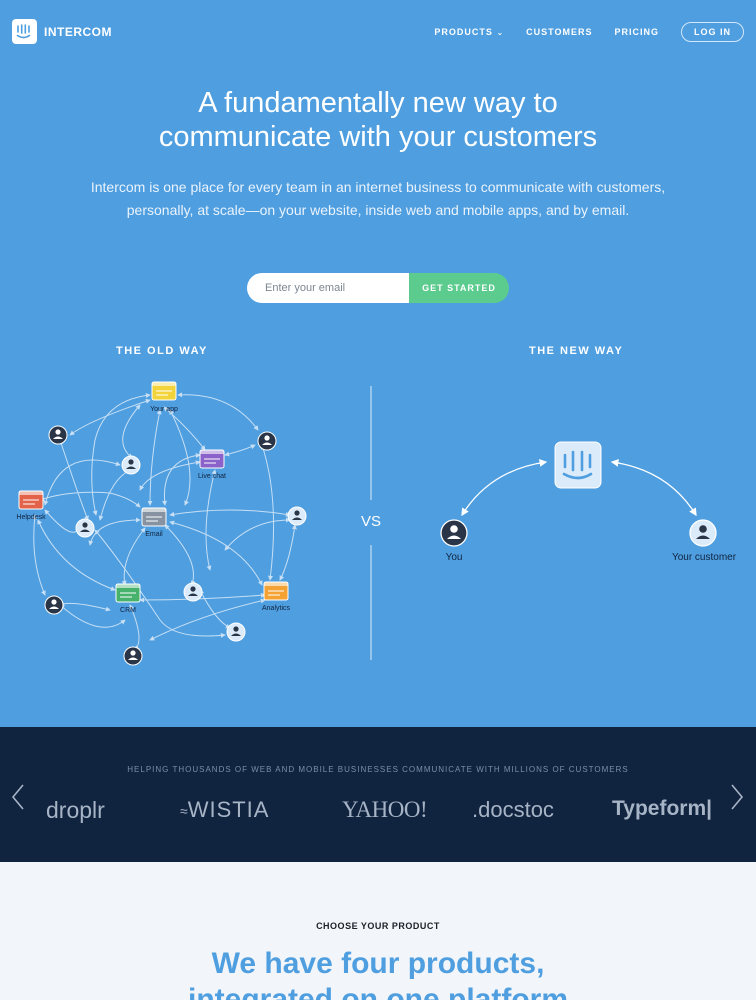 The width and height of the screenshot is (756, 1000). I want to click on node-analytics, so click(276, 591).